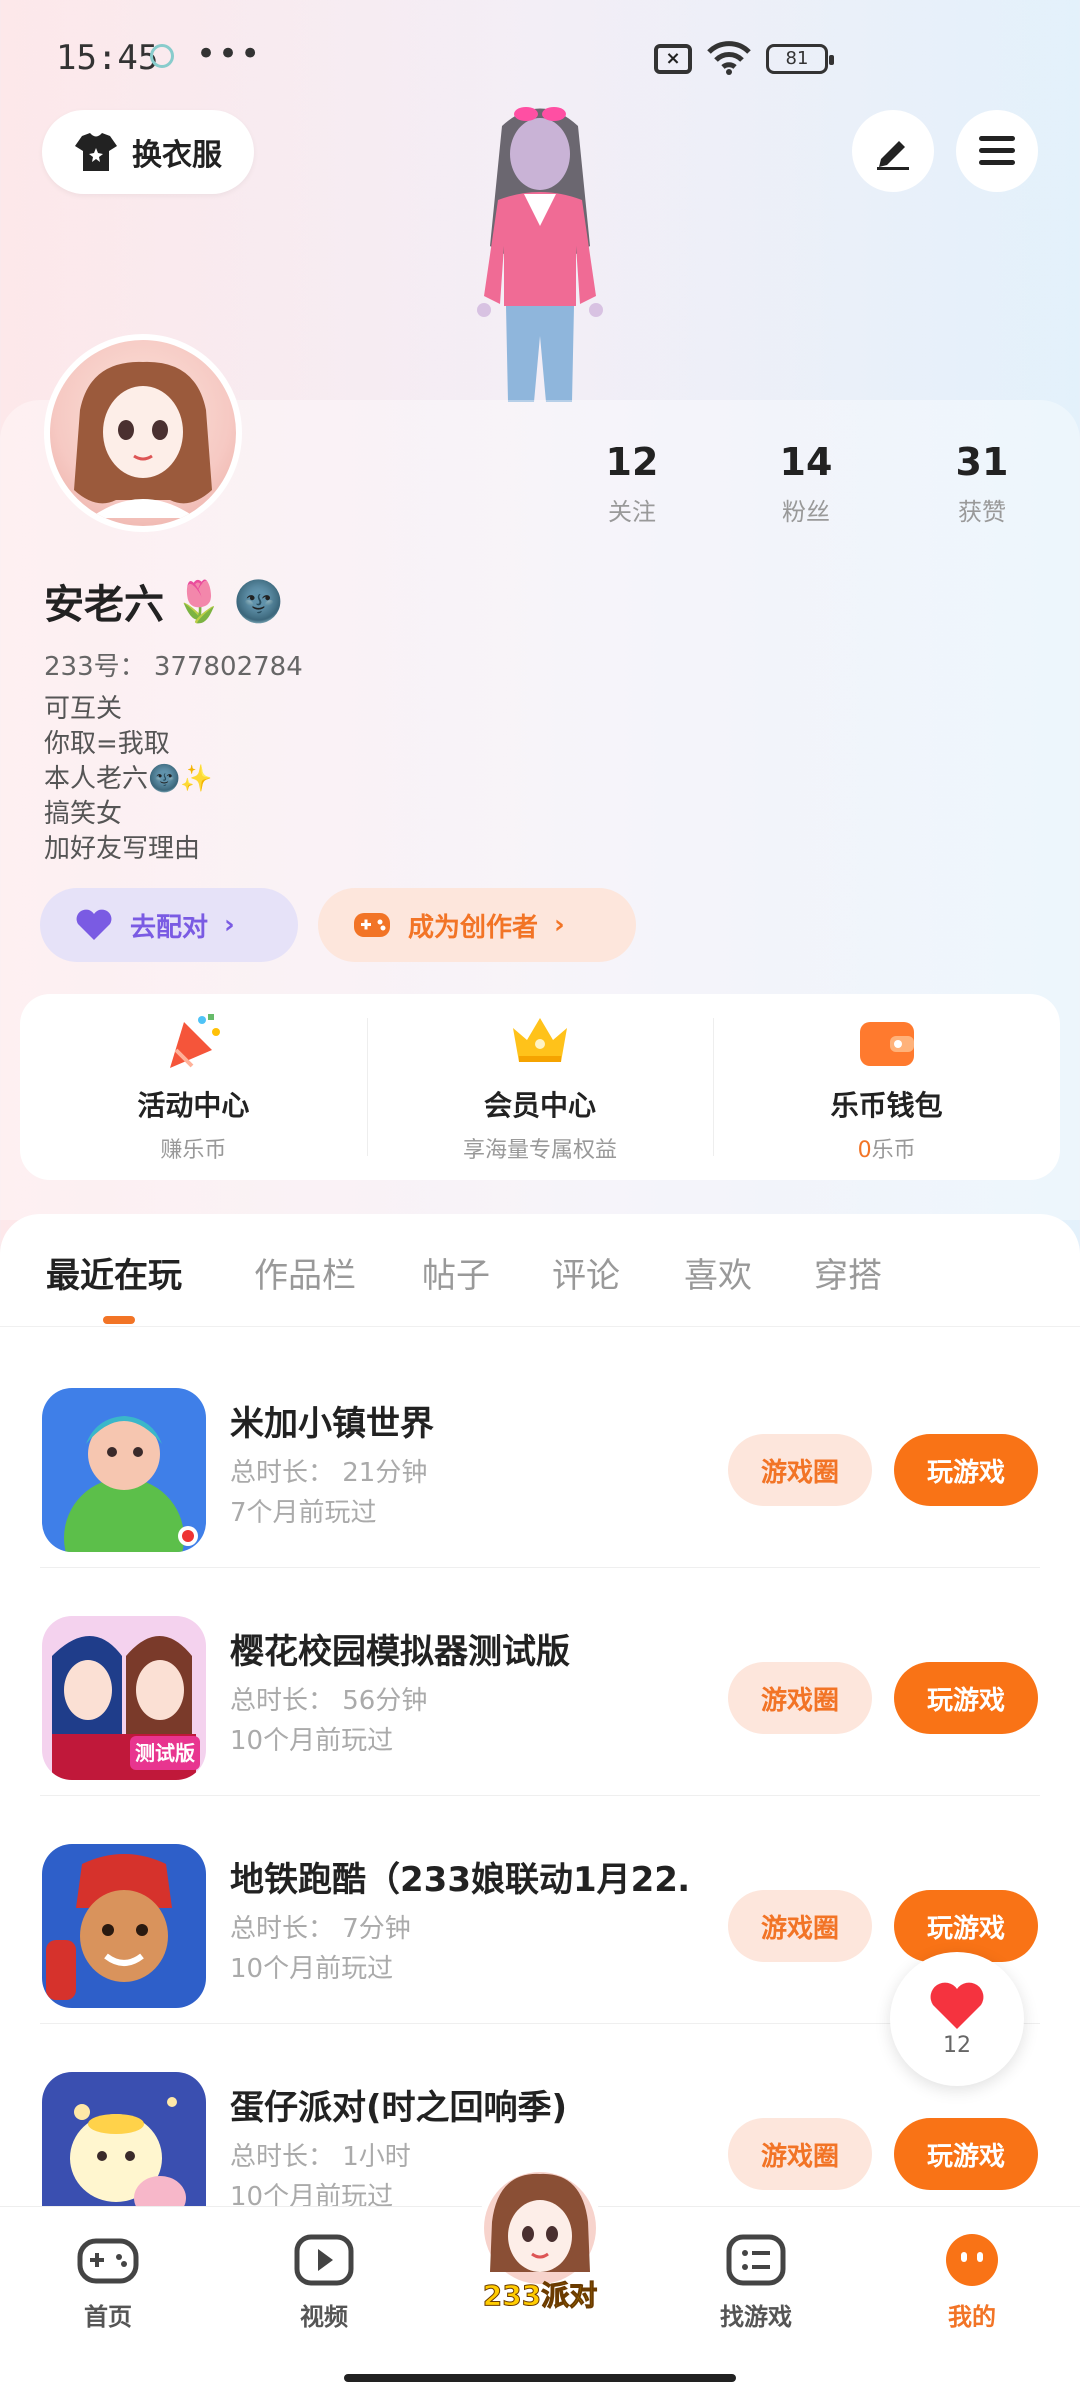 The width and height of the screenshot is (1080, 2401). Describe the element at coordinates (540, 2378) in the screenshot. I see `home-indicator` at that location.